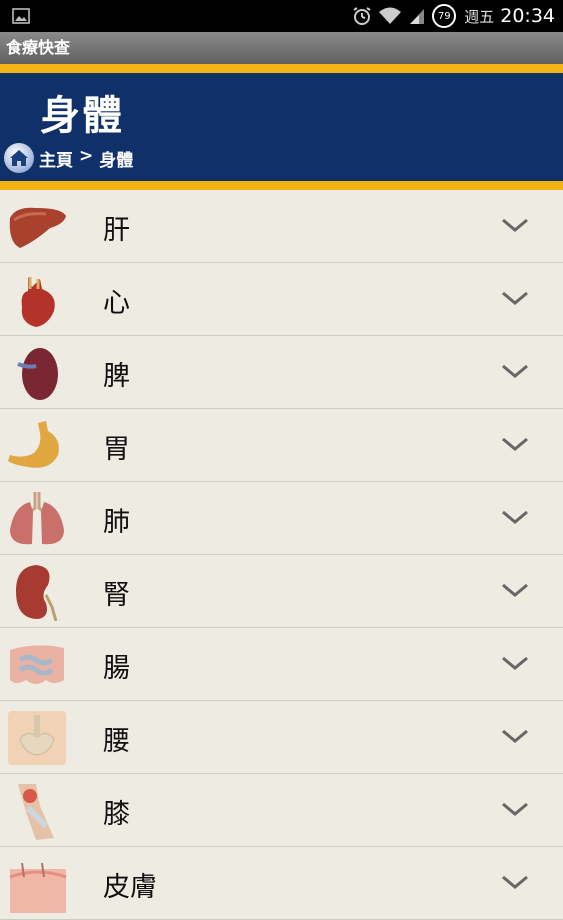 The height and width of the screenshot is (920, 563). What do you see at coordinates (281, 591) in the screenshot?
I see `list-item-kidney: 腎` at bounding box center [281, 591].